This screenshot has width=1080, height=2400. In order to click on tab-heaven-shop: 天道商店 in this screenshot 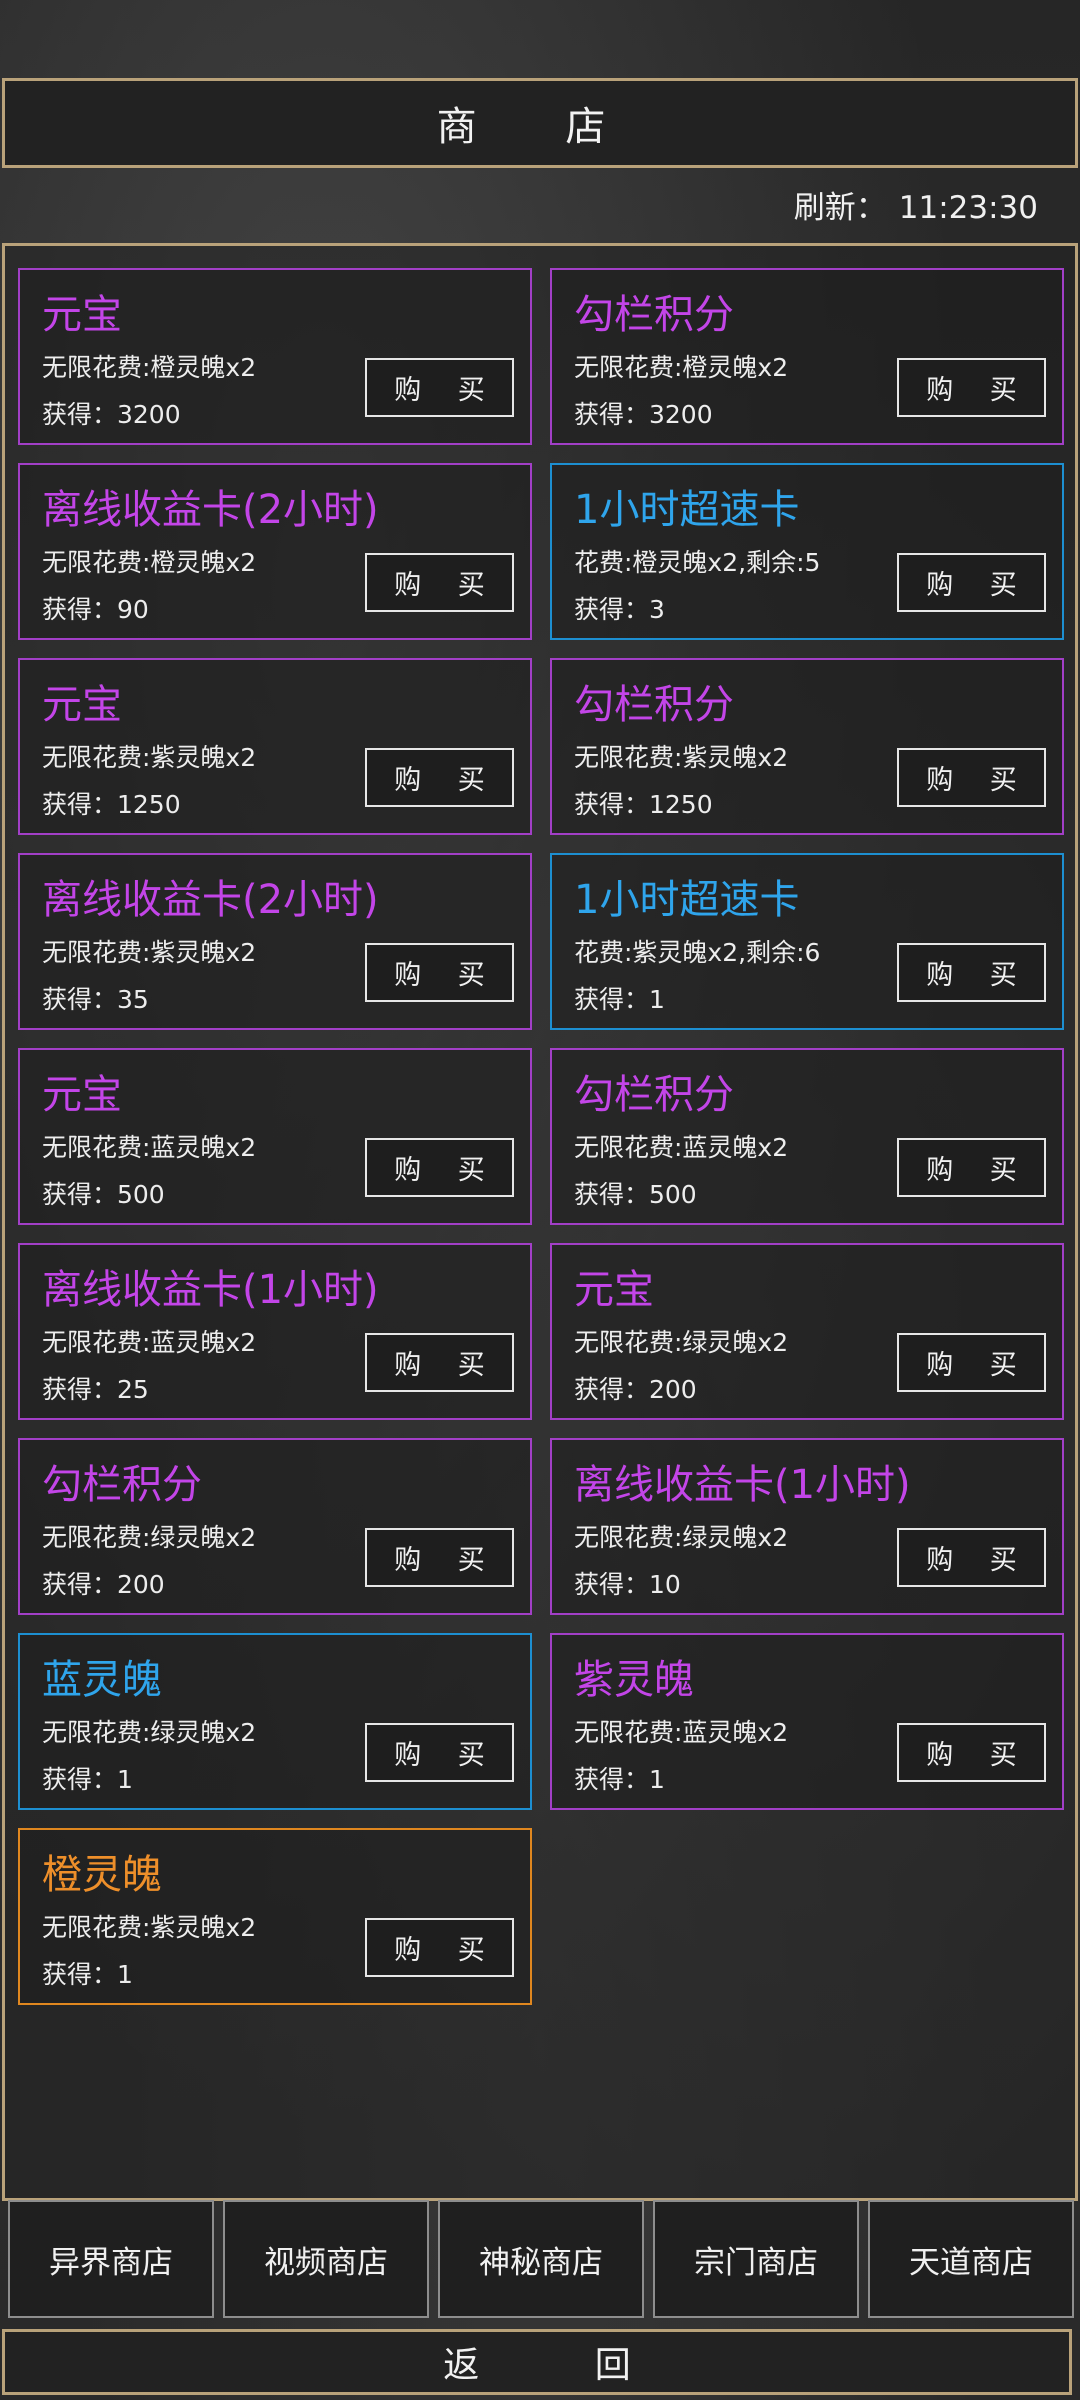, I will do `click(971, 2259)`.